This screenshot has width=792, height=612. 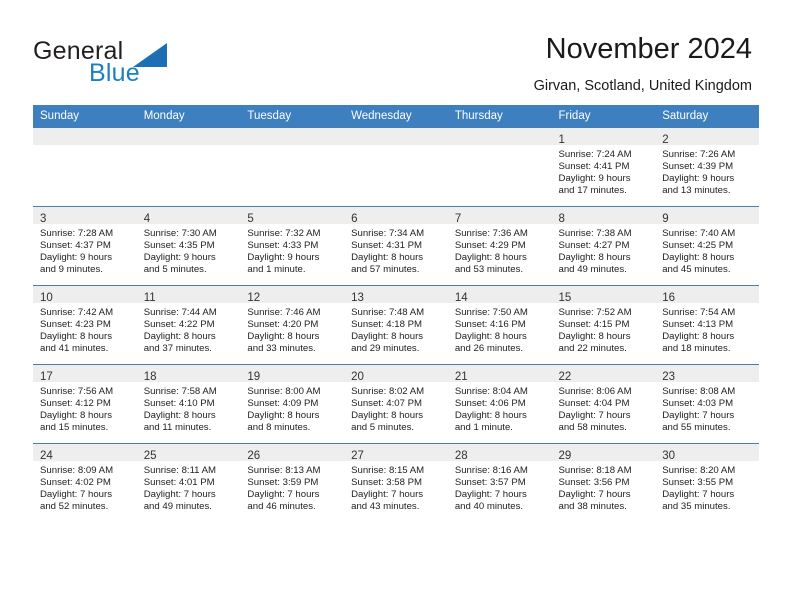 What do you see at coordinates (292, 116) in the screenshot?
I see `weekday-header-tuesday: Tuesday` at bounding box center [292, 116].